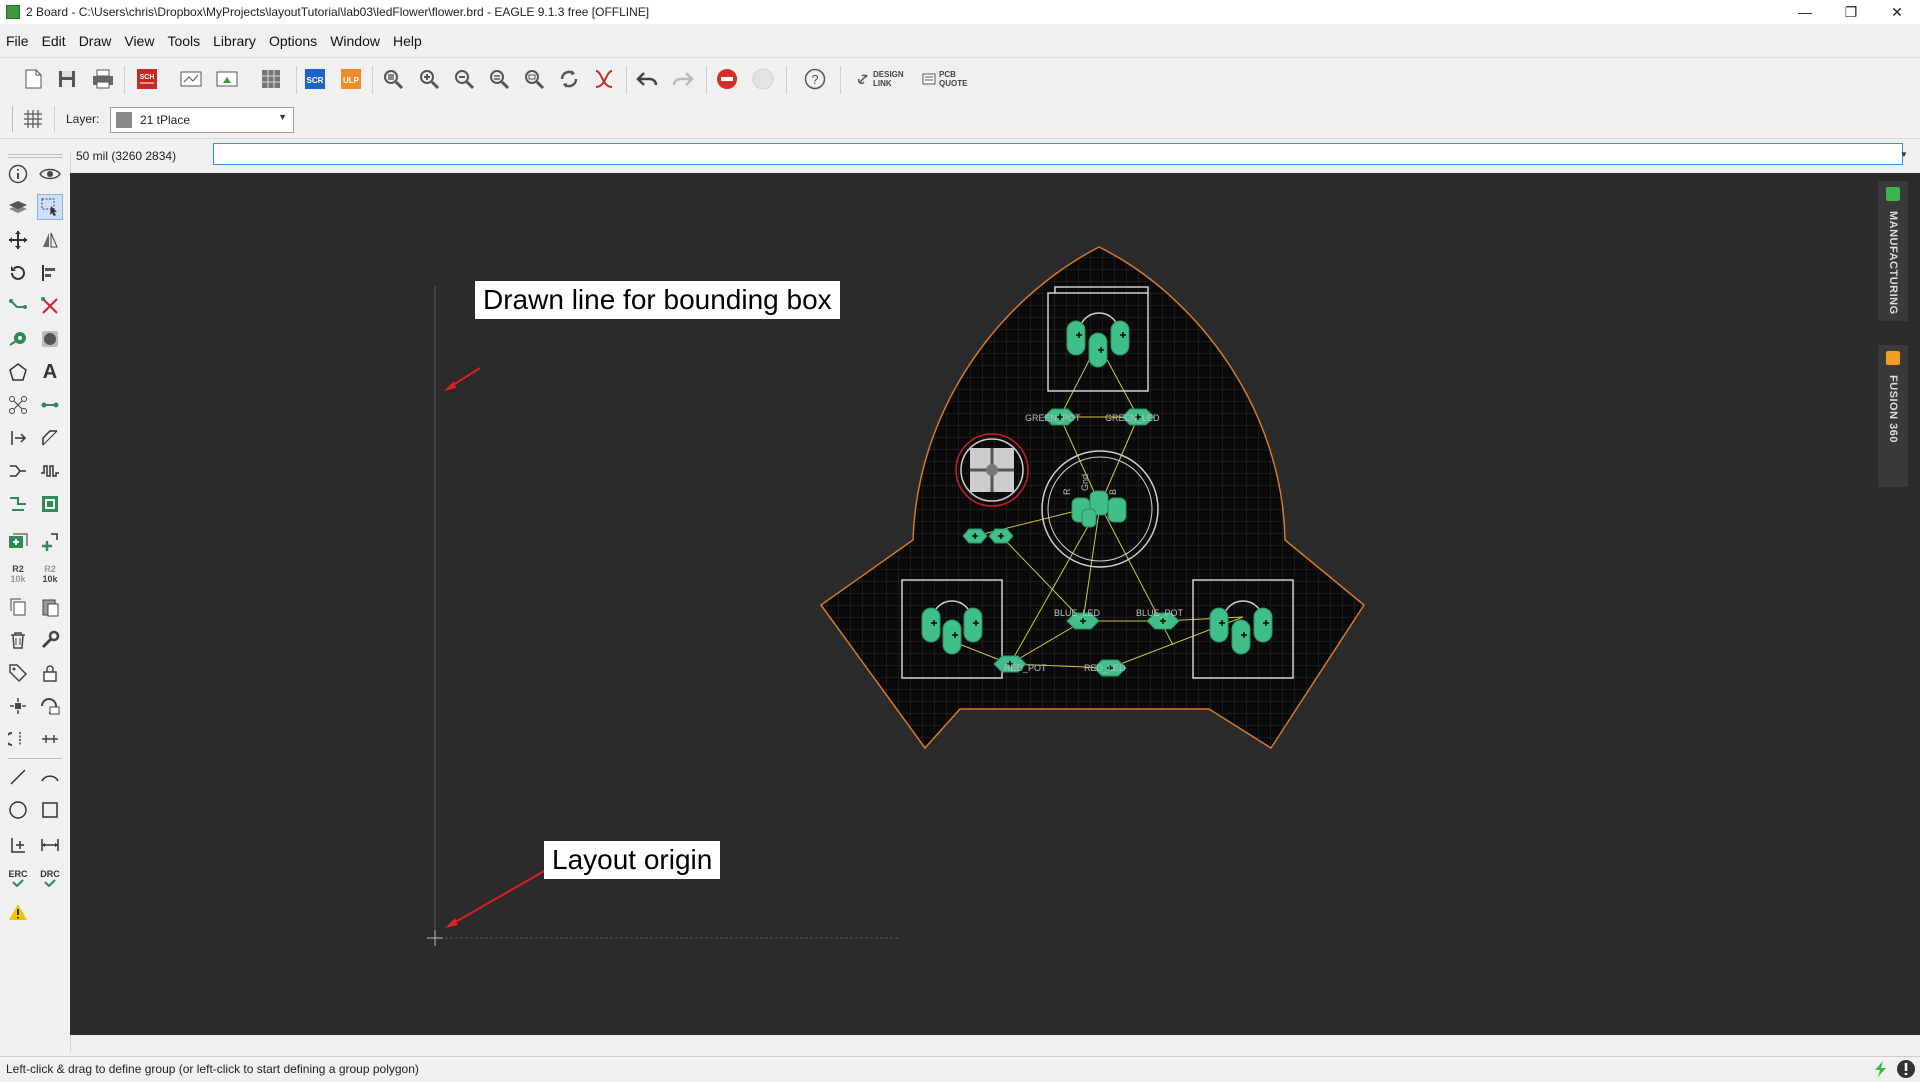 This screenshot has width=1920, height=1082. I want to click on zoom-out-icon, so click(464, 79).